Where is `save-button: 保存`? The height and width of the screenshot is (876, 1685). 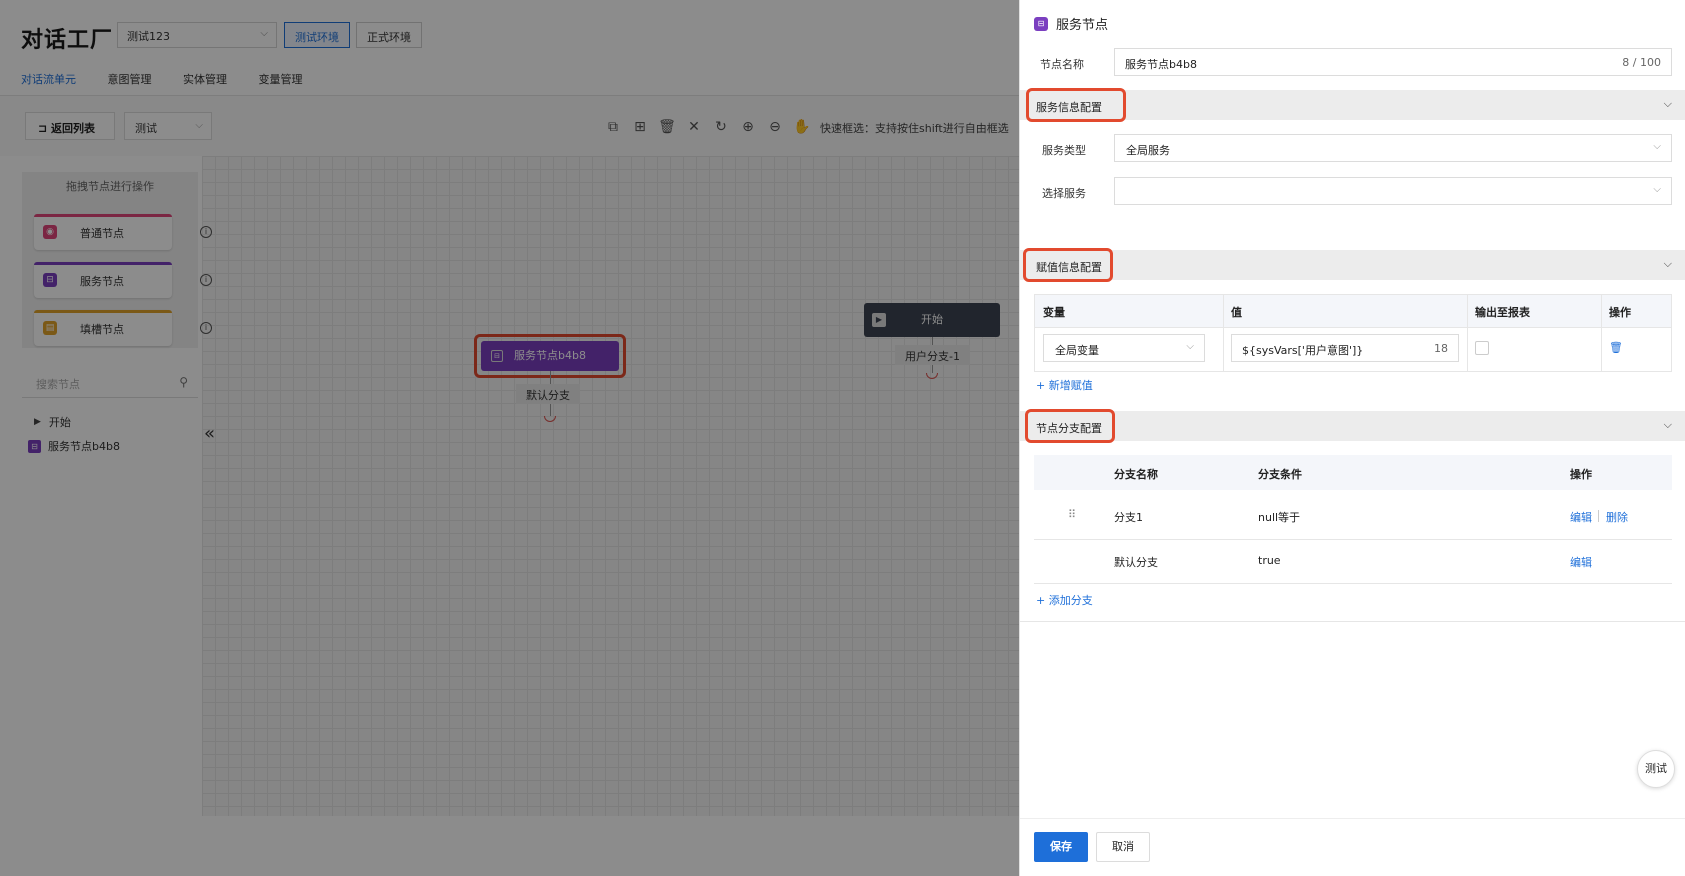
save-button: 保存 is located at coordinates (1061, 847).